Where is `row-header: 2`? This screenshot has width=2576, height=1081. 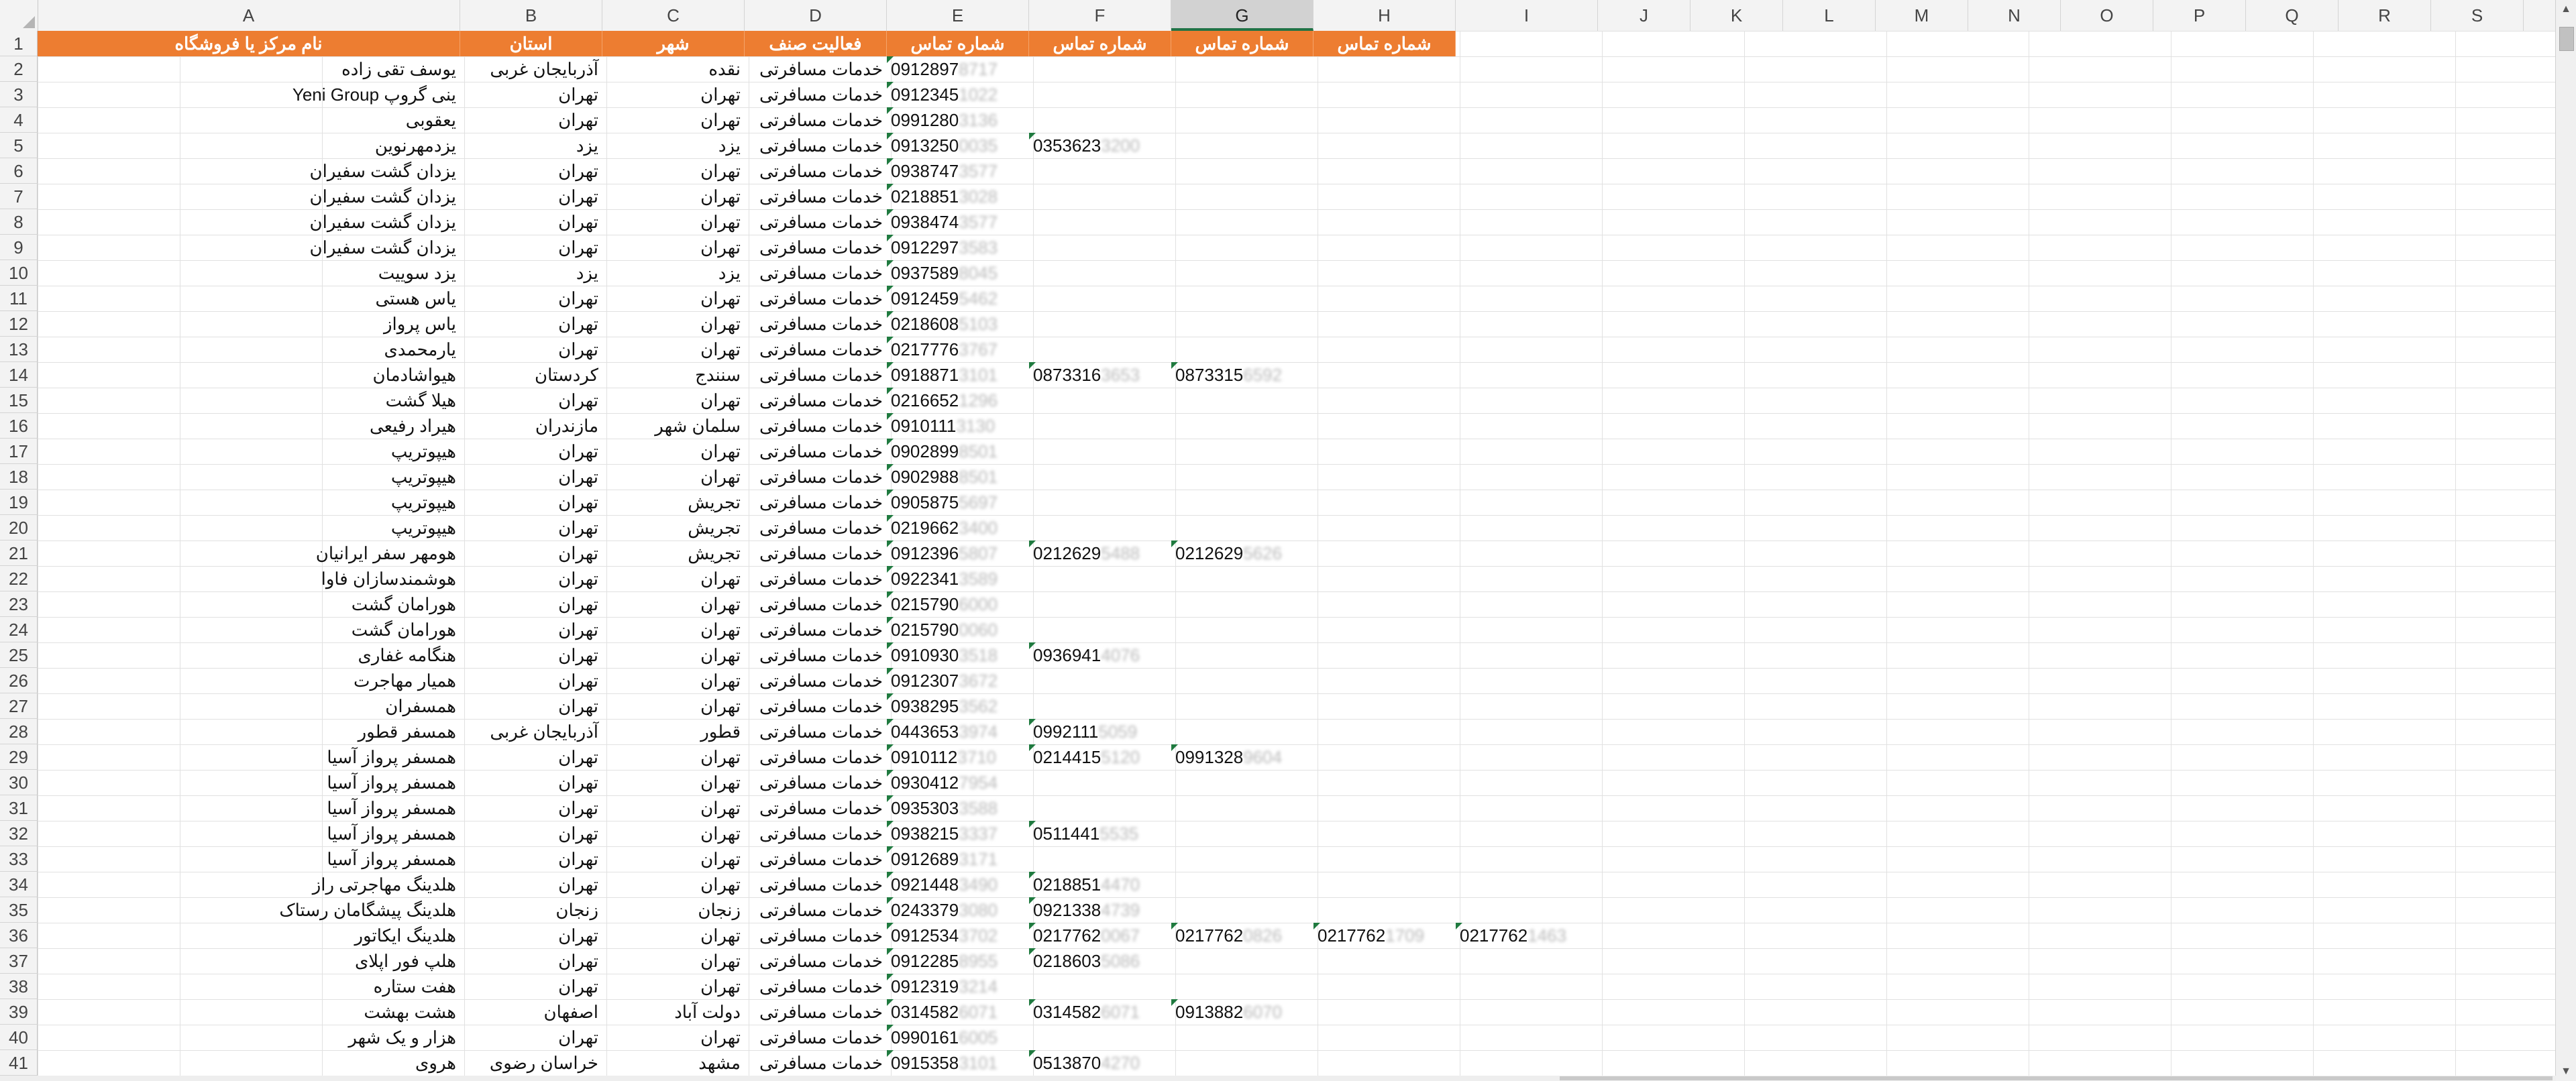
row-header: 2 is located at coordinates (19, 69).